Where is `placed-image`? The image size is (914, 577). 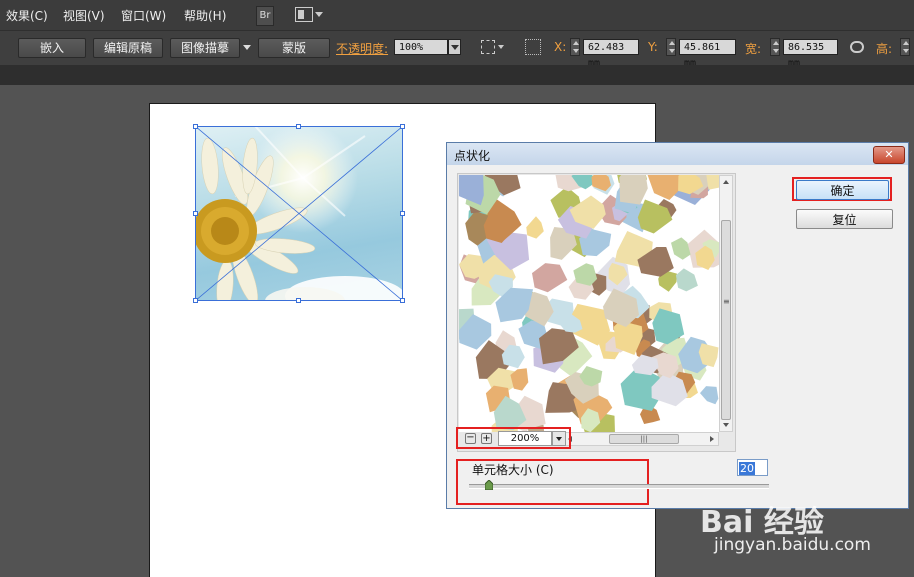 placed-image is located at coordinates (299, 213).